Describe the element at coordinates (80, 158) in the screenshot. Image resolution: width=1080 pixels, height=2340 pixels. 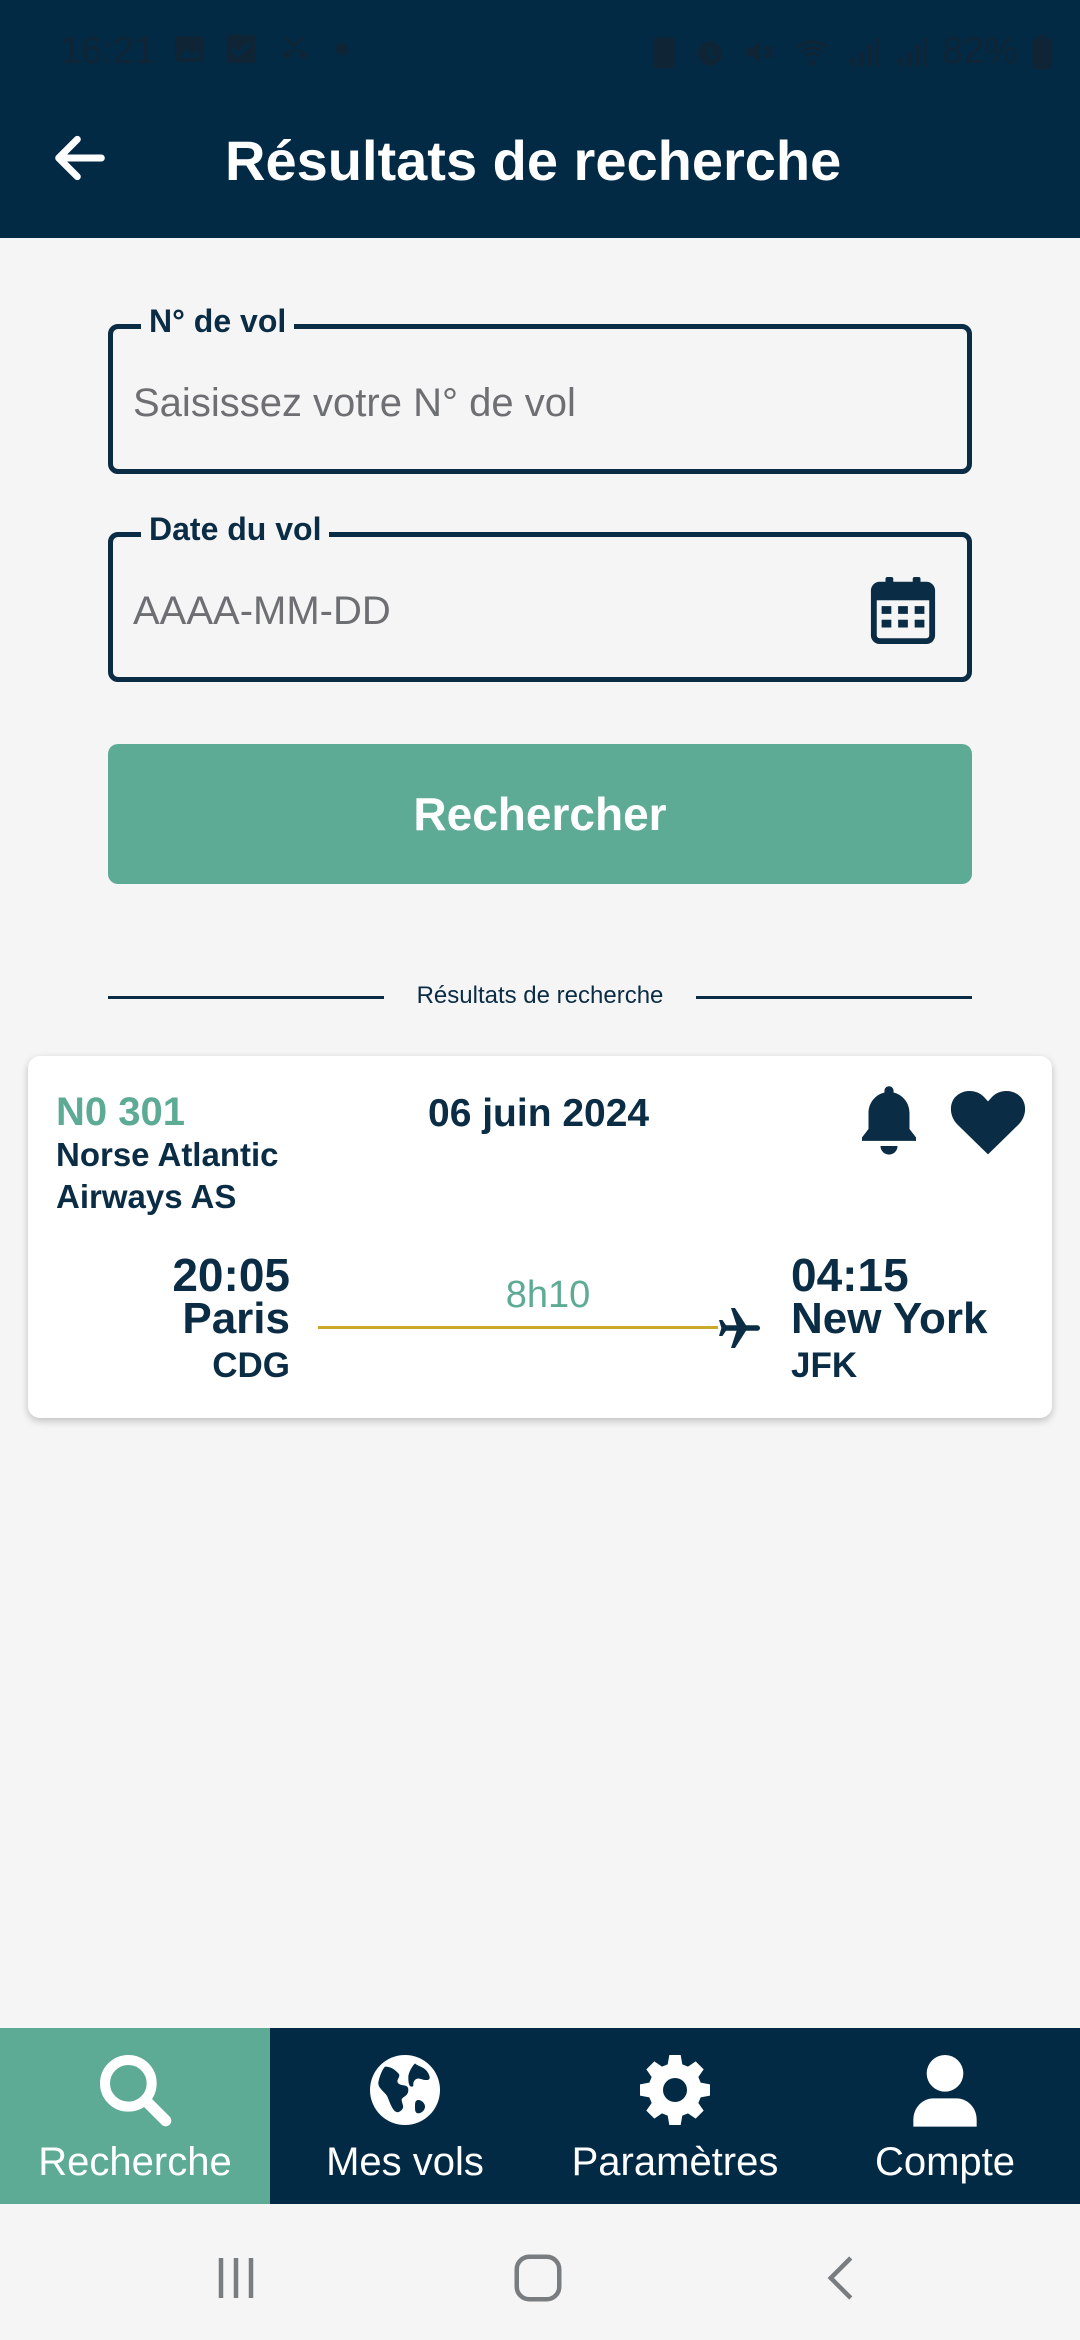
I see `back-arrow-icon` at that location.